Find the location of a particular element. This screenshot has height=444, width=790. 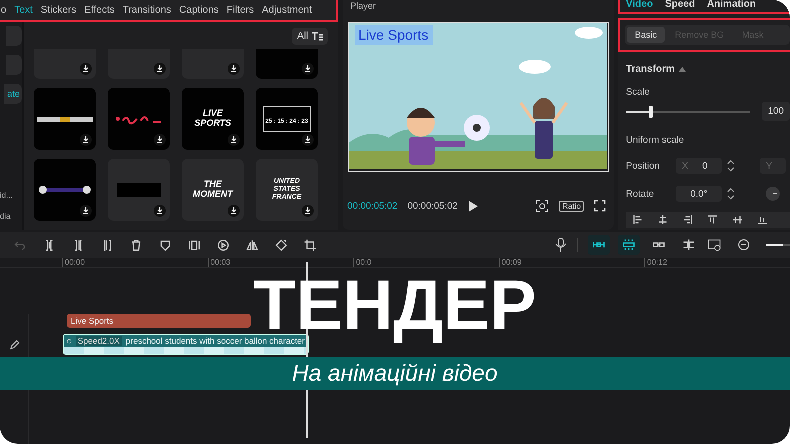

template-tile: THE MOMENT is located at coordinates (213, 190).